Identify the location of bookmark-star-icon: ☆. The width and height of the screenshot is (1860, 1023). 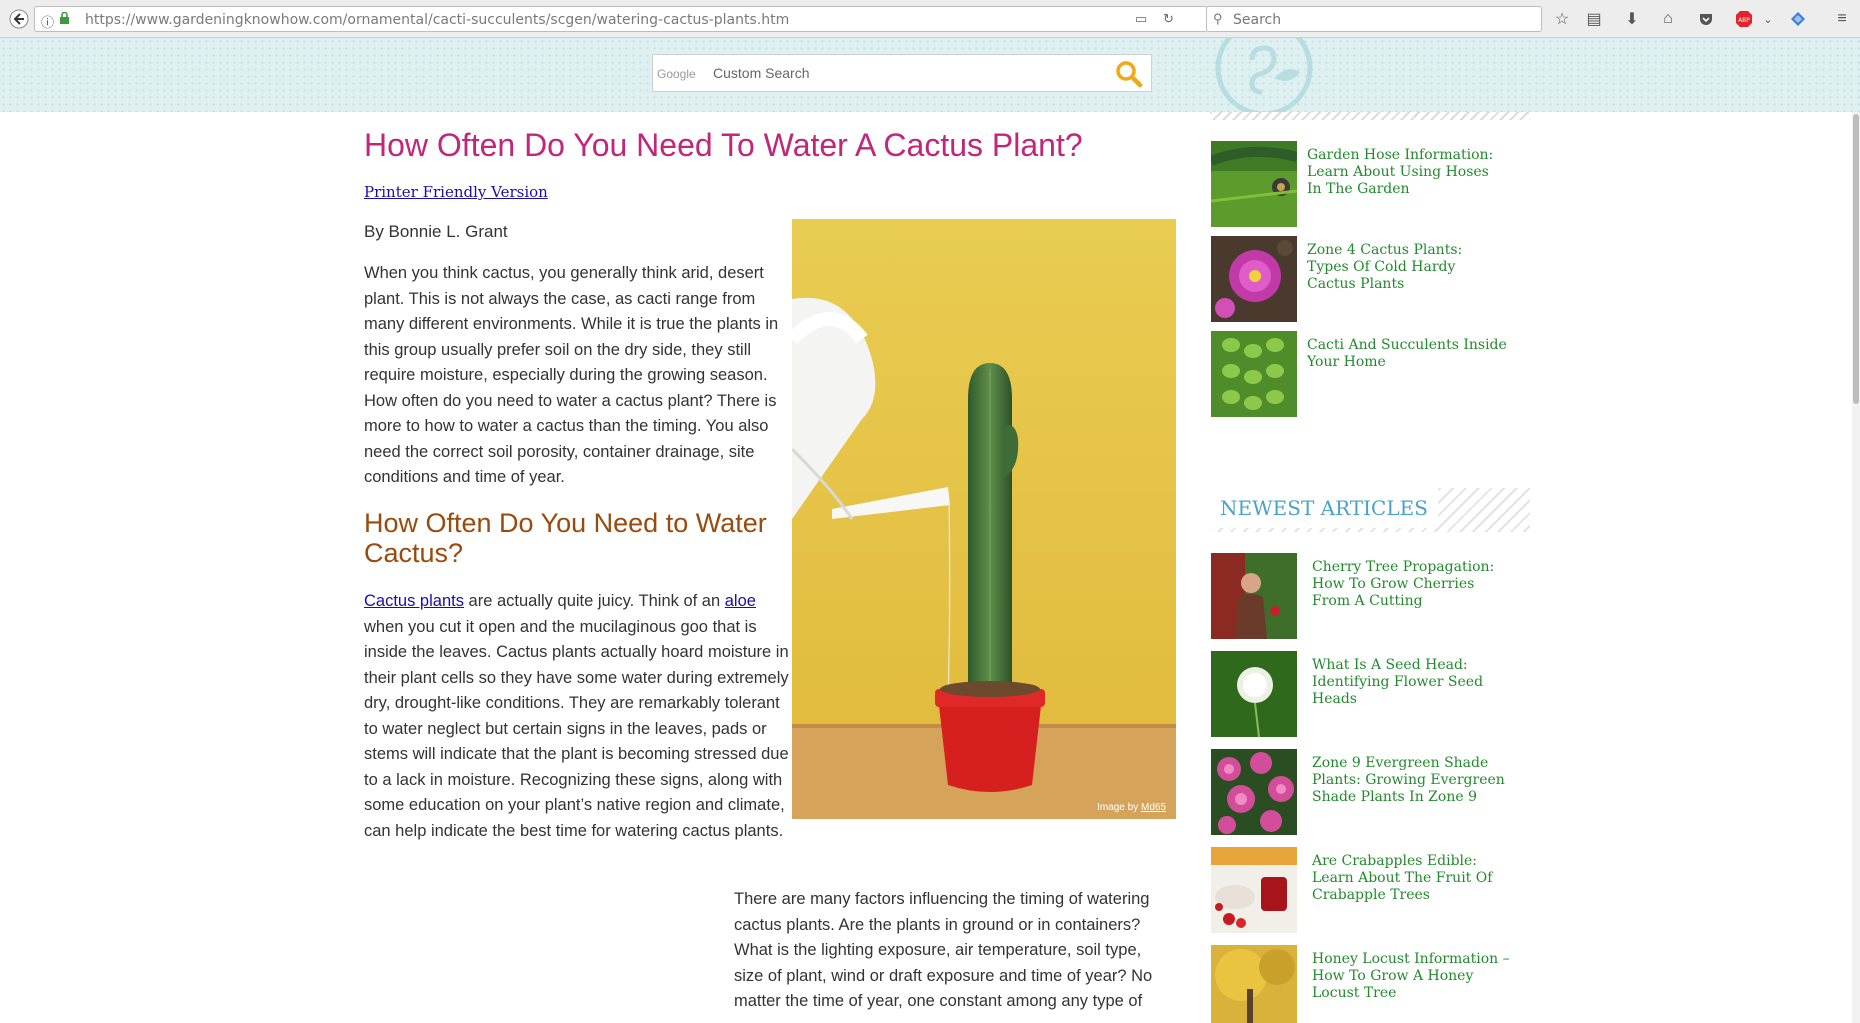
(1562, 19).